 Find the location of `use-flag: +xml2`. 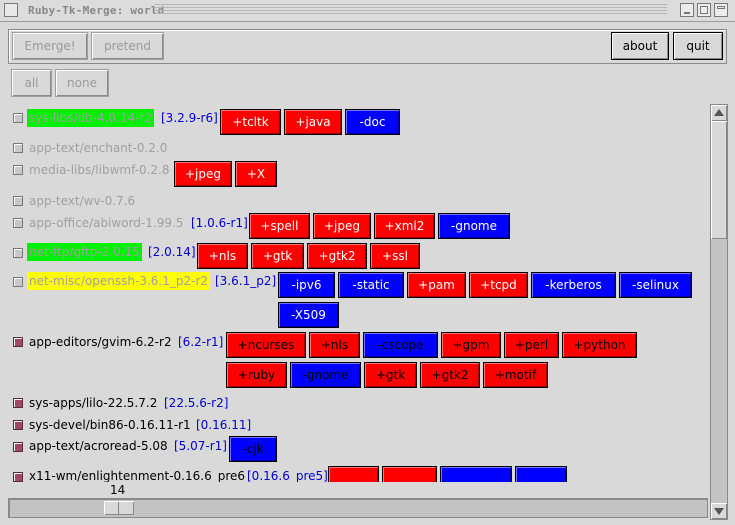

use-flag: +xml2 is located at coordinates (404, 226).